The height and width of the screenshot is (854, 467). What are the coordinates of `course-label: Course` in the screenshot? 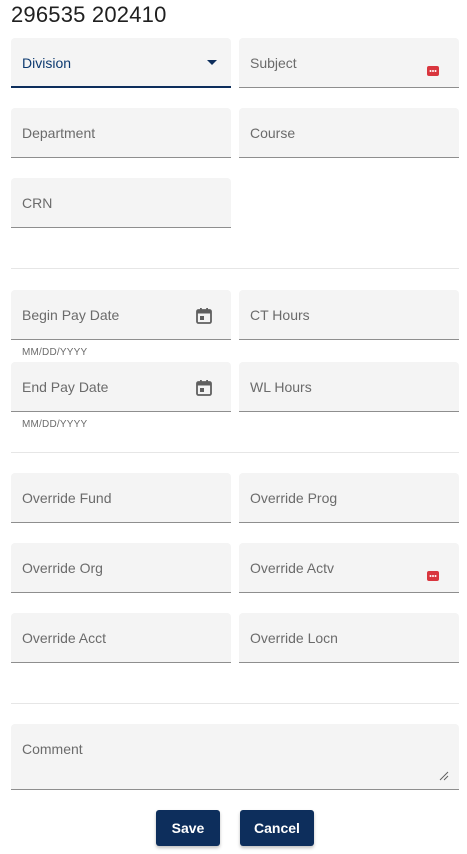 It's located at (273, 133).